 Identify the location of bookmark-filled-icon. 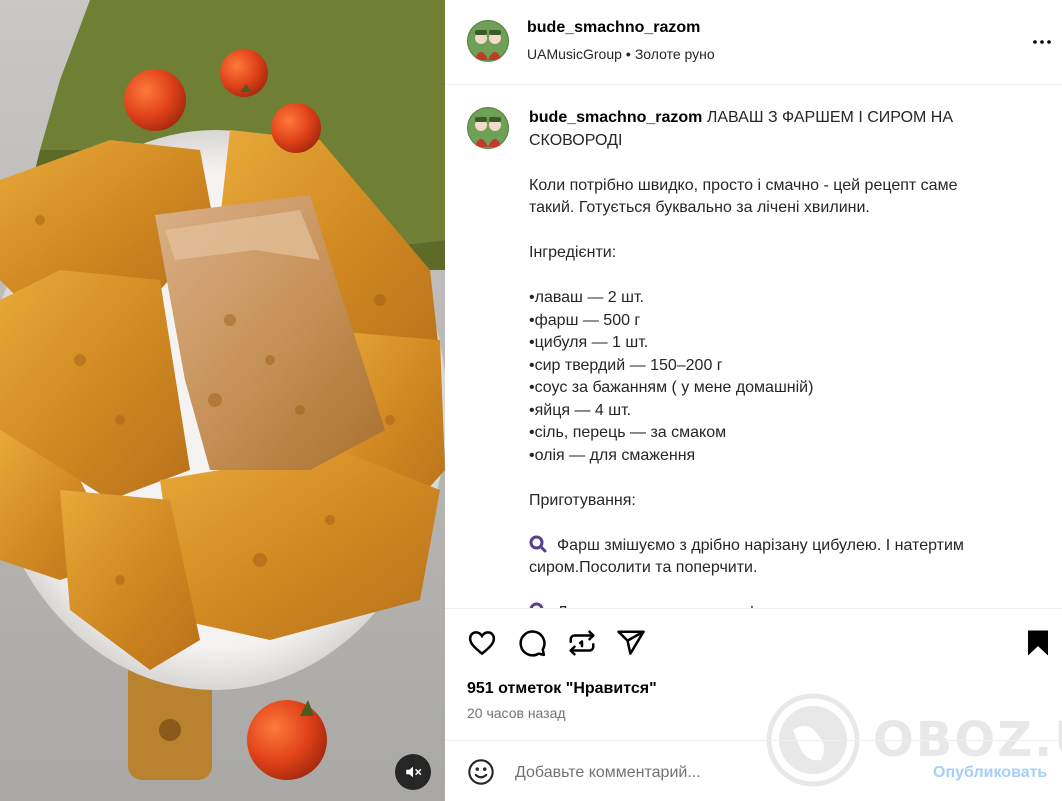
(1038, 646).